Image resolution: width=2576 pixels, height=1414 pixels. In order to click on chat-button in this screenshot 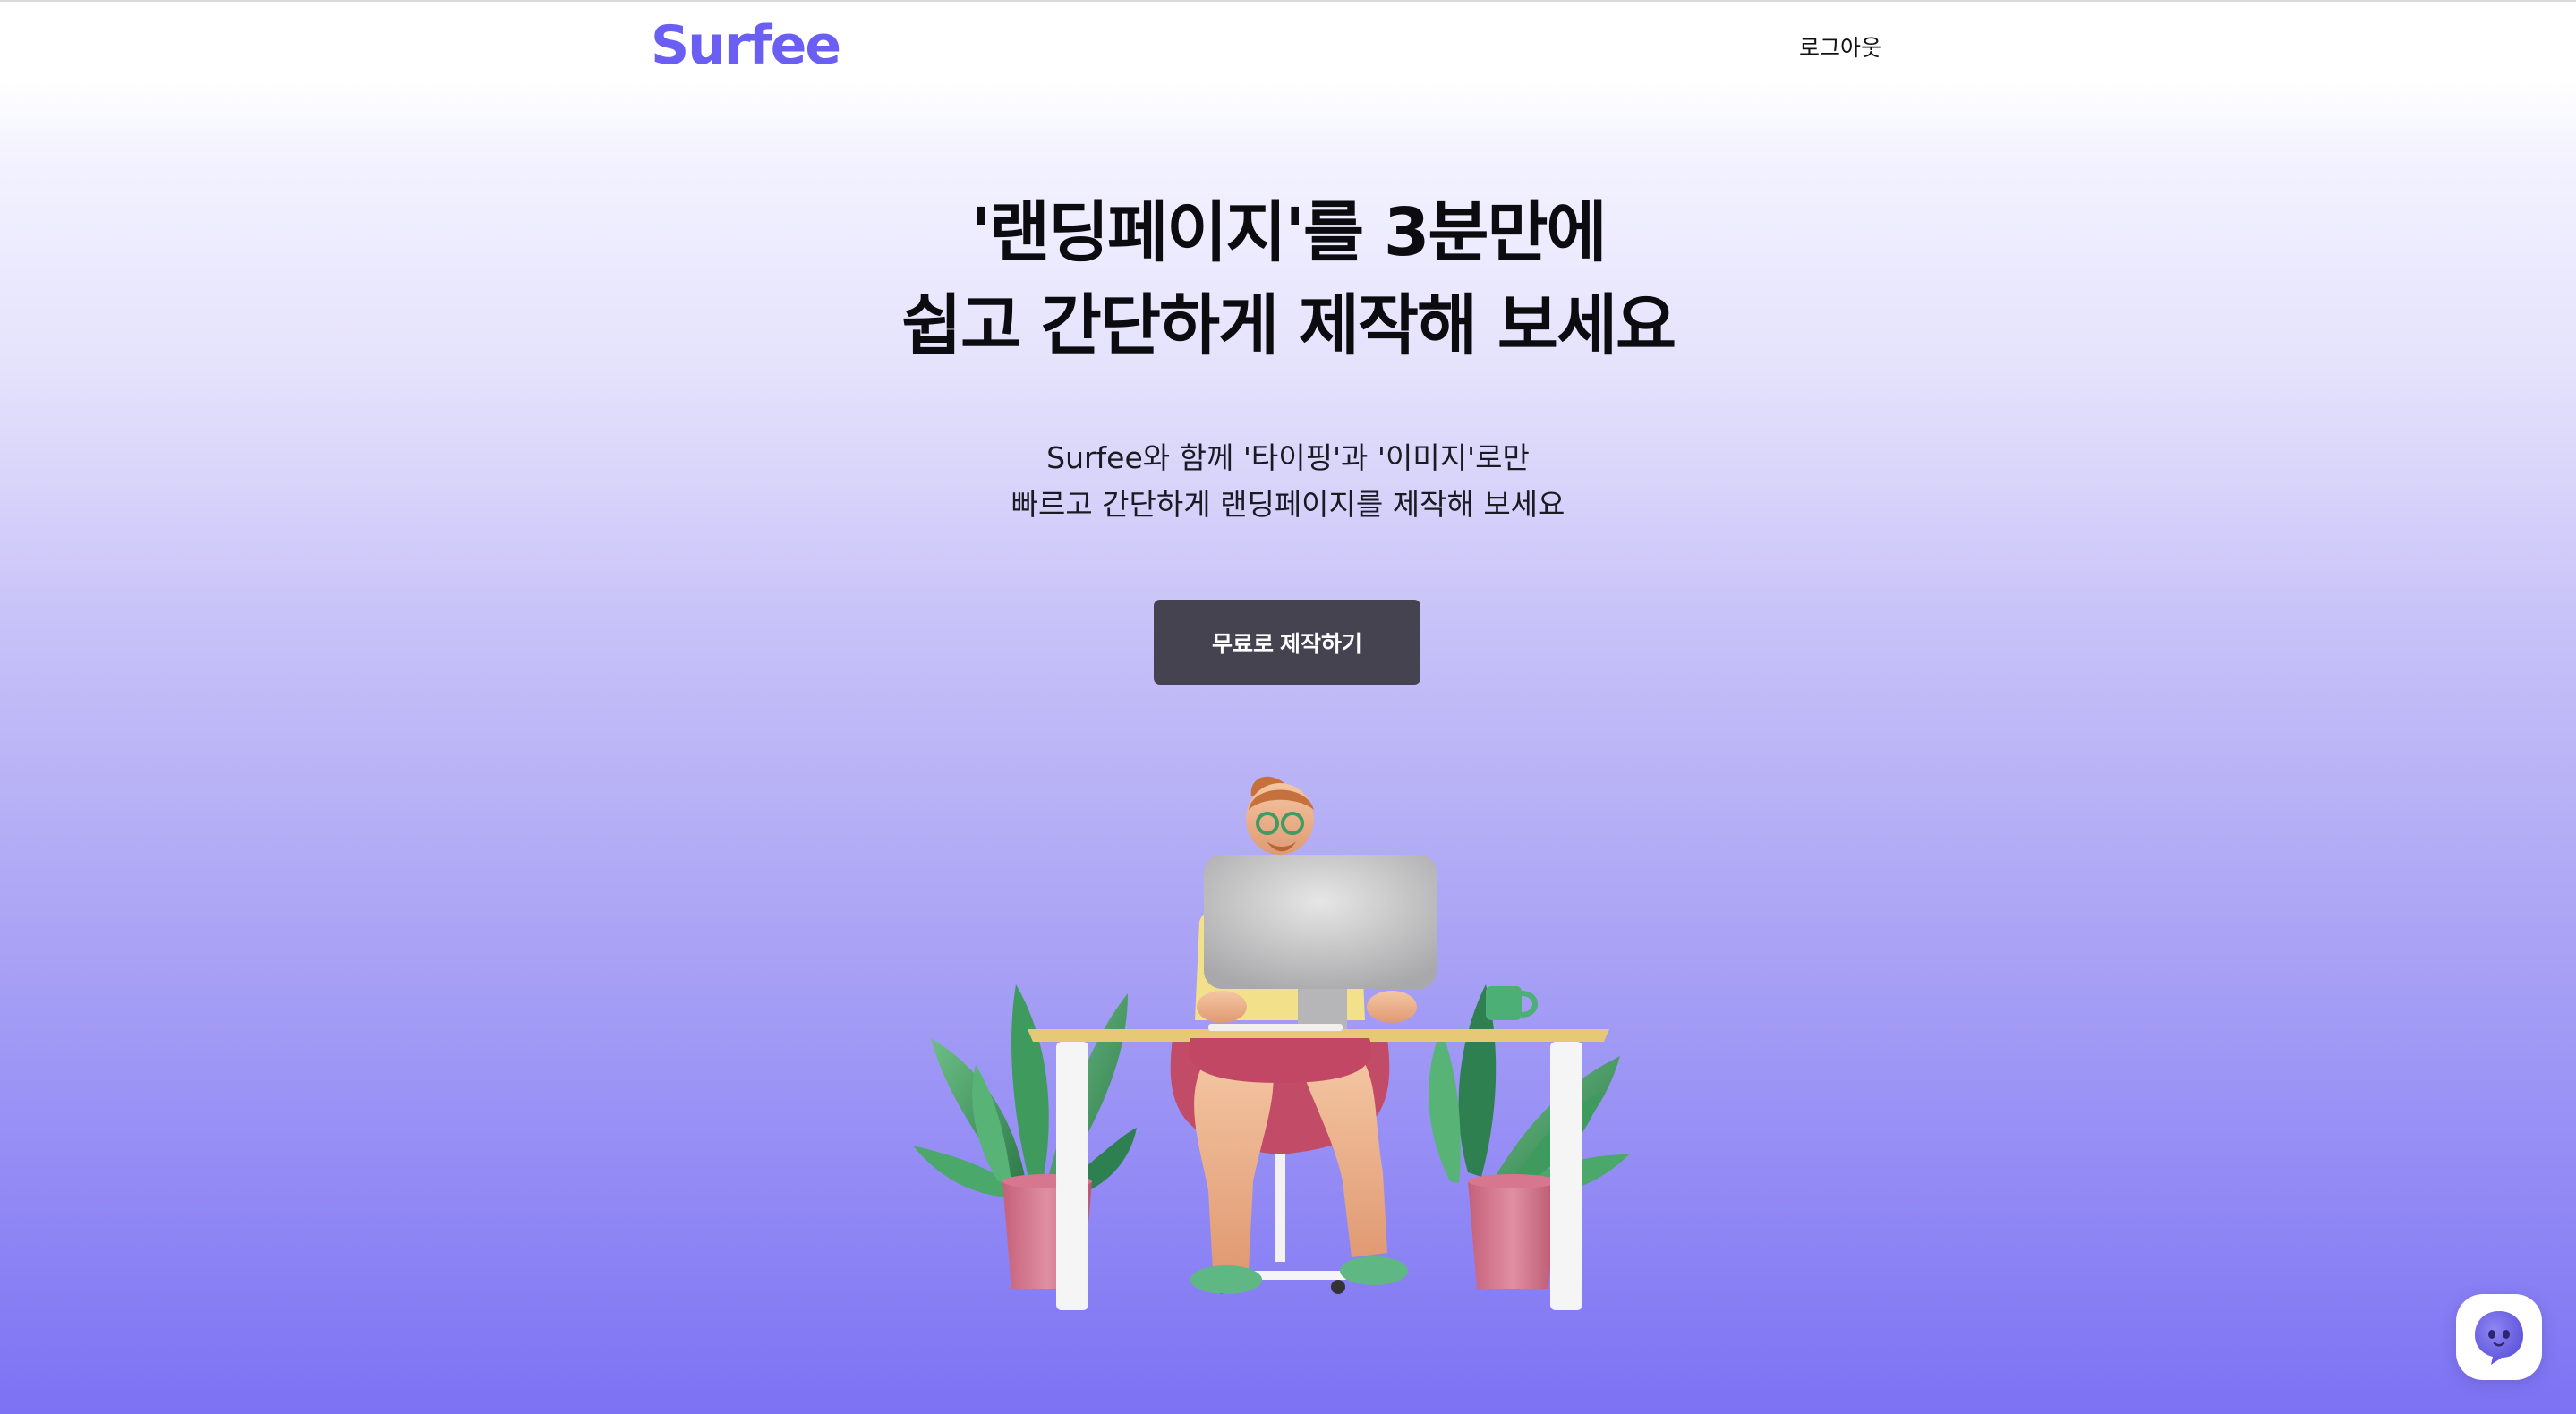, I will do `click(2499, 1337)`.